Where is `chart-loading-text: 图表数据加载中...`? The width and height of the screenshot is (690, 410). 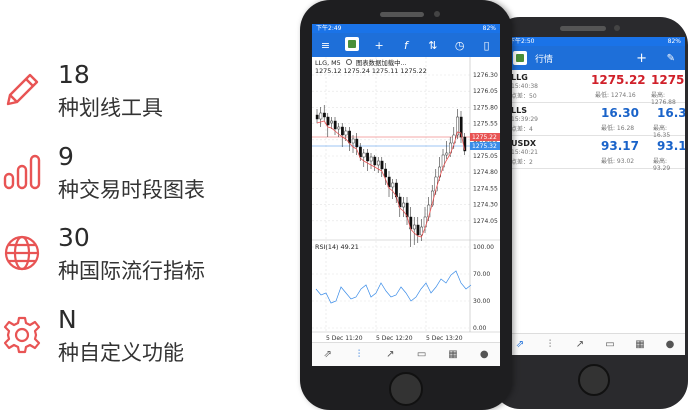 chart-loading-text: 图表数据加载中... is located at coordinates (381, 63).